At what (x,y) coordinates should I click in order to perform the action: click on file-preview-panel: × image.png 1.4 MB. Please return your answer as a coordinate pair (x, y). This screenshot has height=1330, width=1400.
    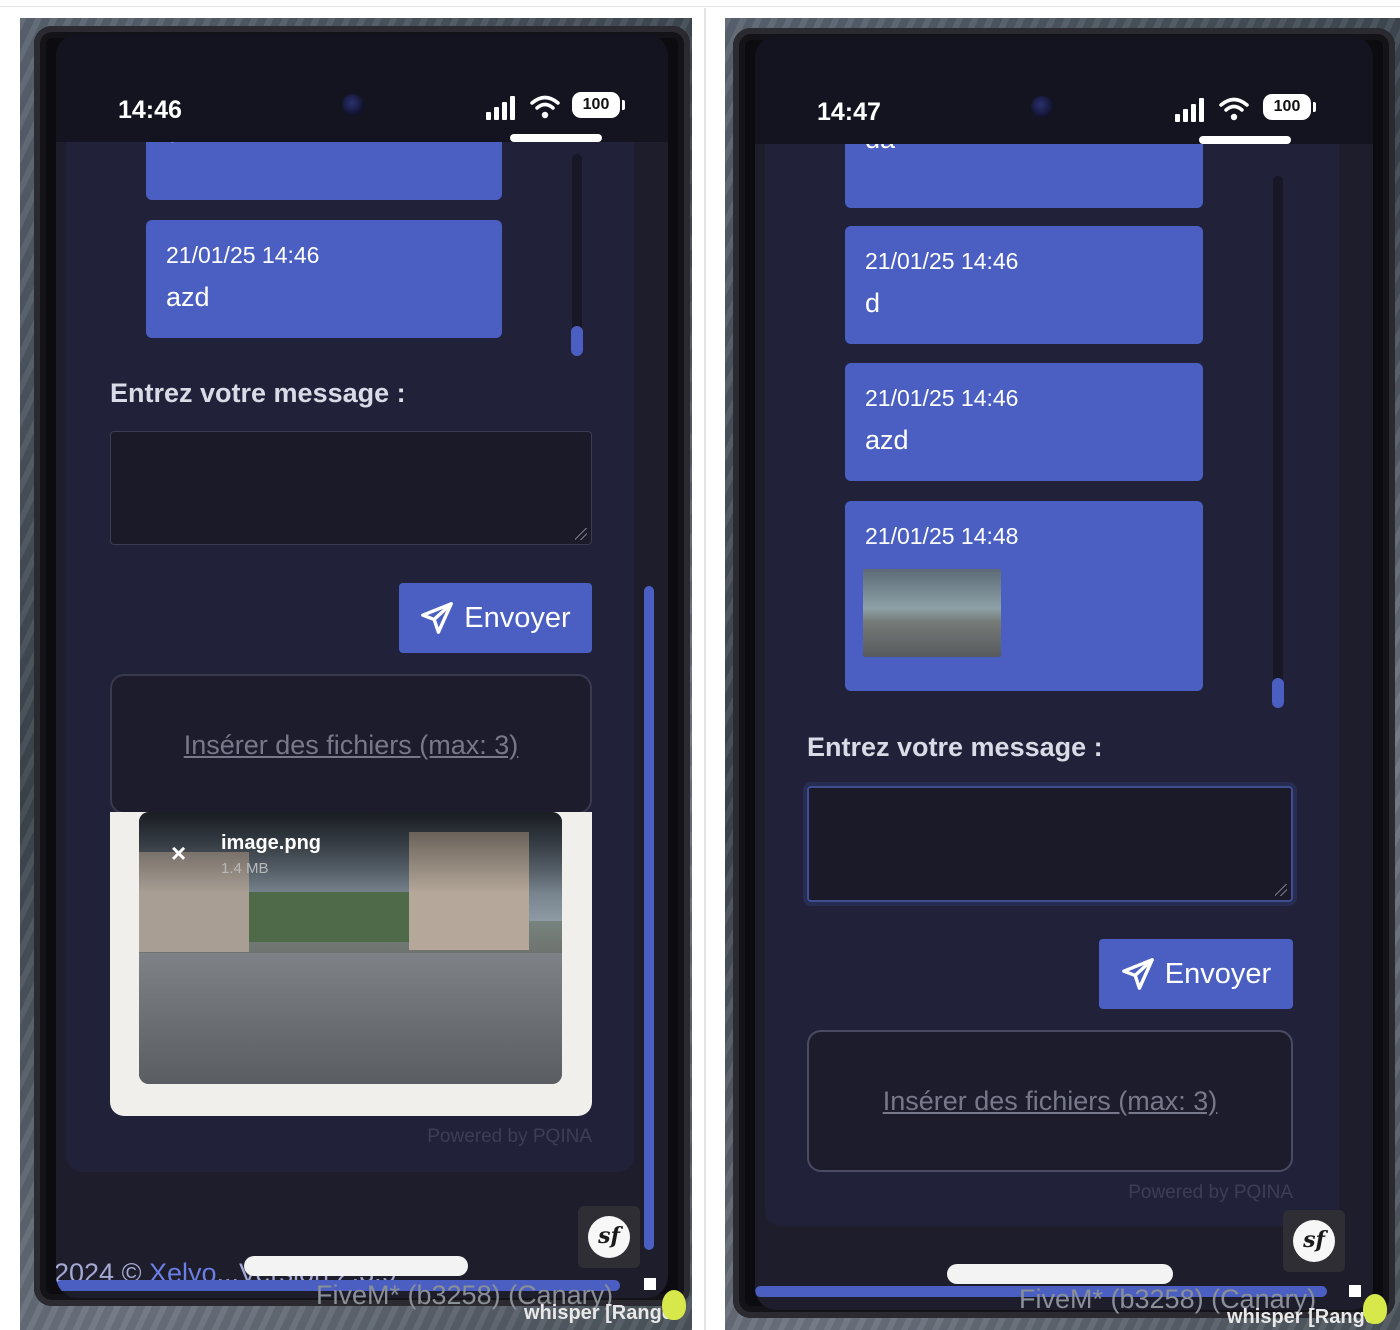
    Looking at the image, I should click on (351, 964).